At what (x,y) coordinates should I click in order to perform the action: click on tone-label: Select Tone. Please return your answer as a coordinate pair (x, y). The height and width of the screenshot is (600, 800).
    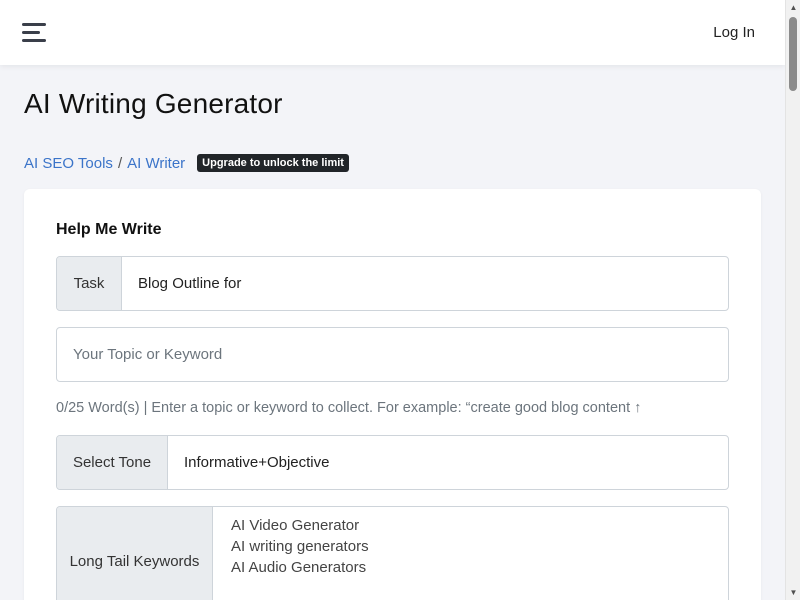
    Looking at the image, I should click on (112, 462).